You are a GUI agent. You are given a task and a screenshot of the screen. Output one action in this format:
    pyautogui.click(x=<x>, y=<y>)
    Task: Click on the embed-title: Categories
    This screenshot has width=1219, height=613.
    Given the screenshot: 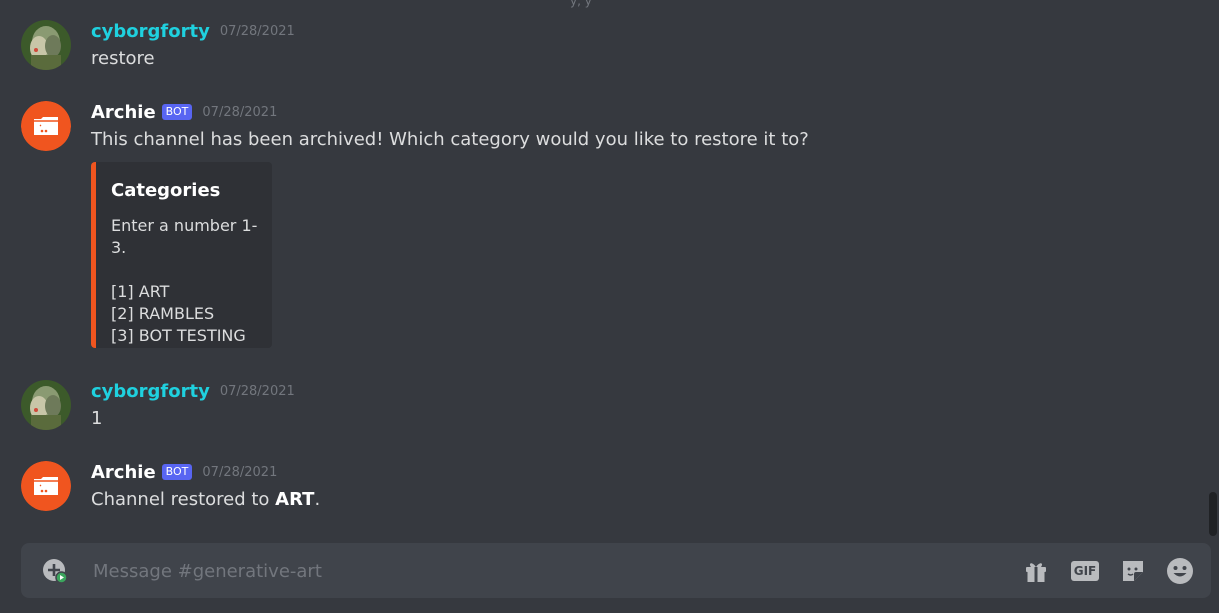 What is the action you would take?
    pyautogui.click(x=166, y=190)
    